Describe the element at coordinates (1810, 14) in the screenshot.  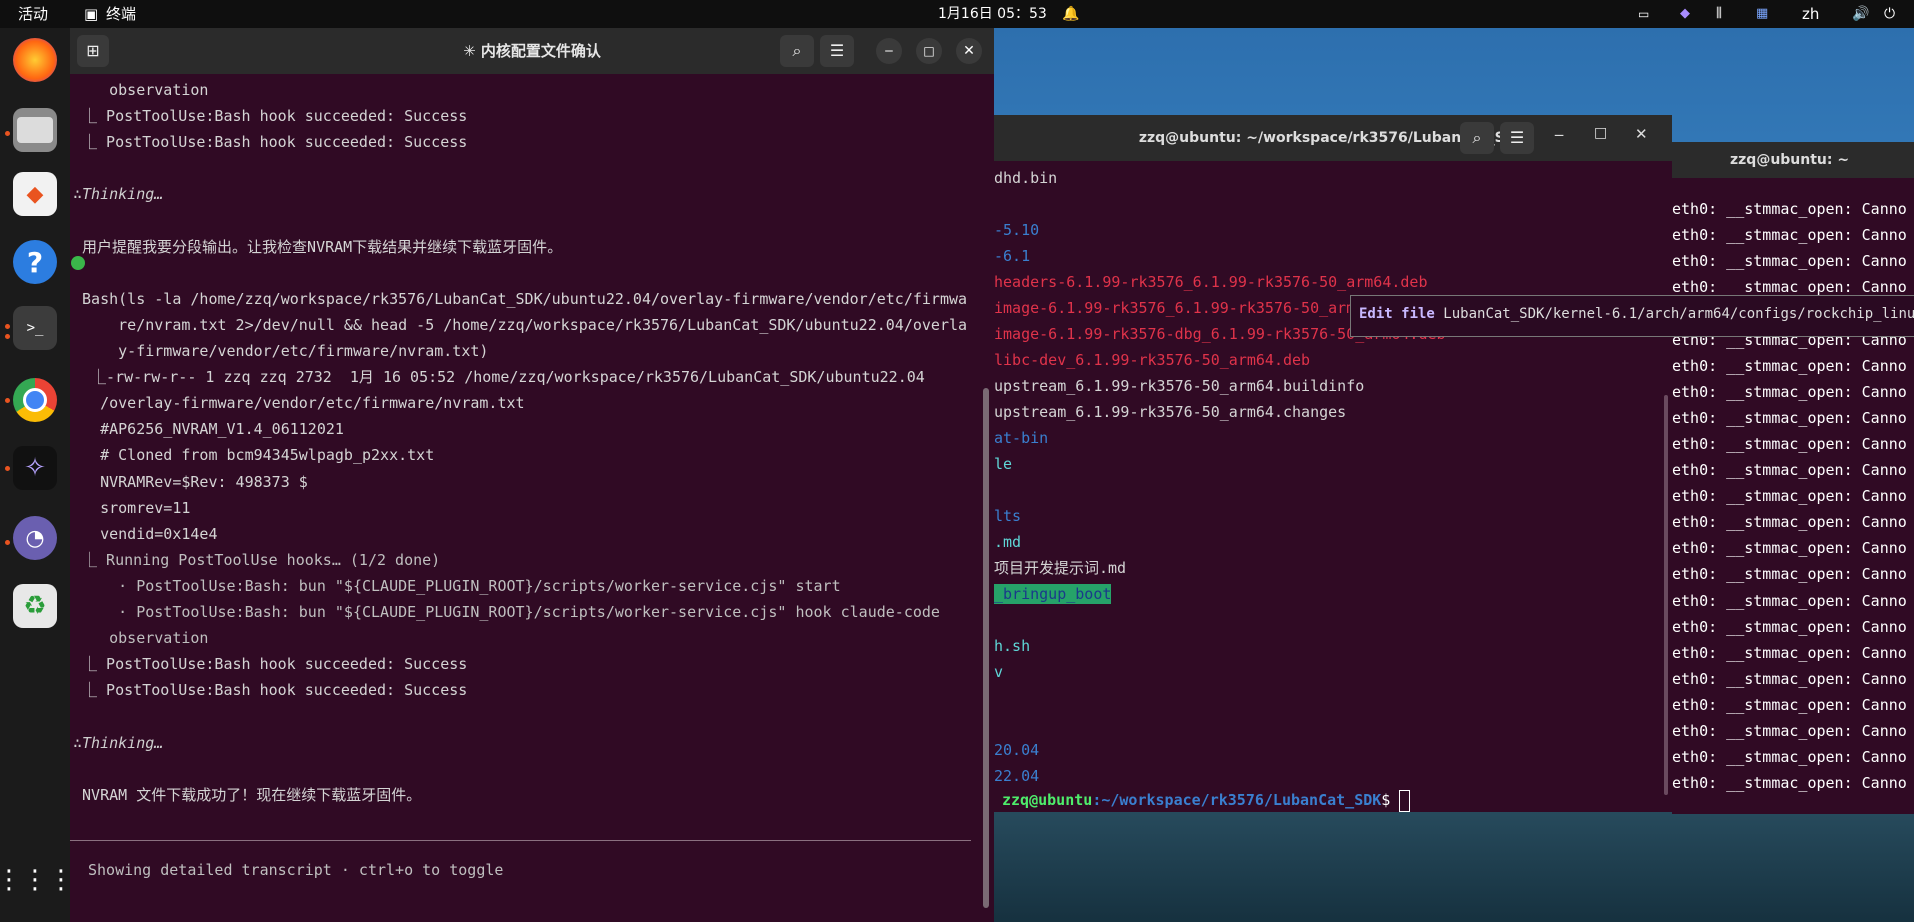
I see `input-method: zh` at that location.